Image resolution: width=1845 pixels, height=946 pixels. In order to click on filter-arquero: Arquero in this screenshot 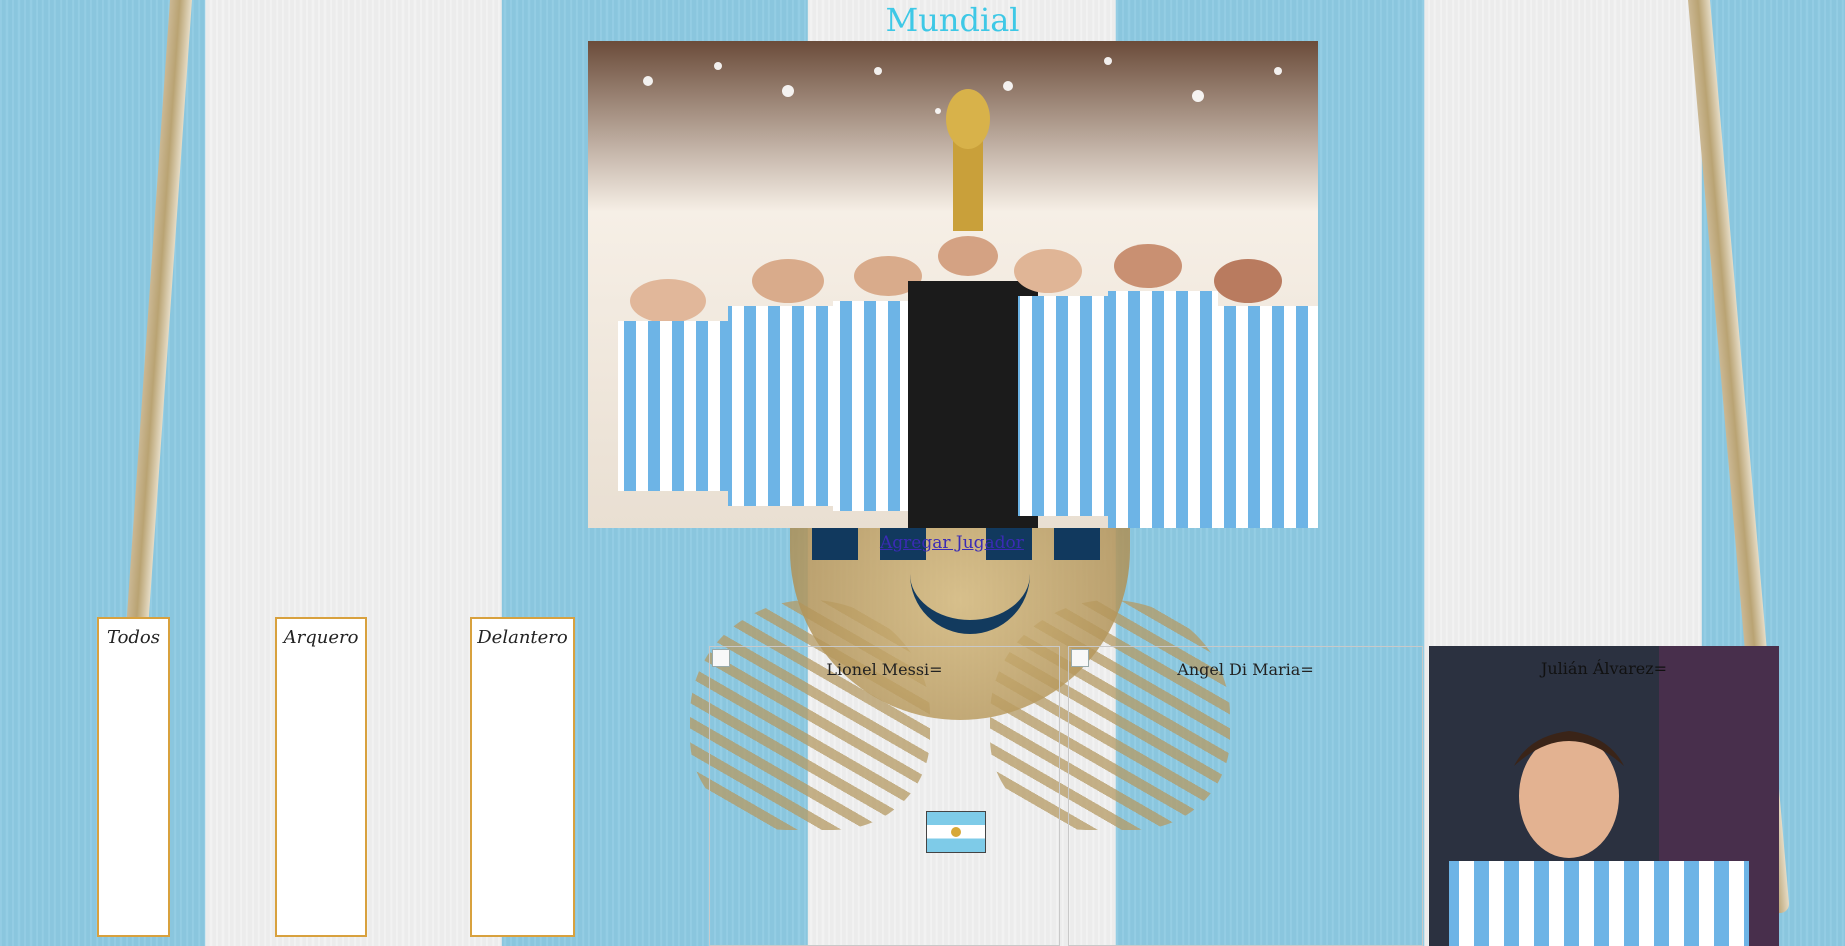, I will do `click(321, 777)`.